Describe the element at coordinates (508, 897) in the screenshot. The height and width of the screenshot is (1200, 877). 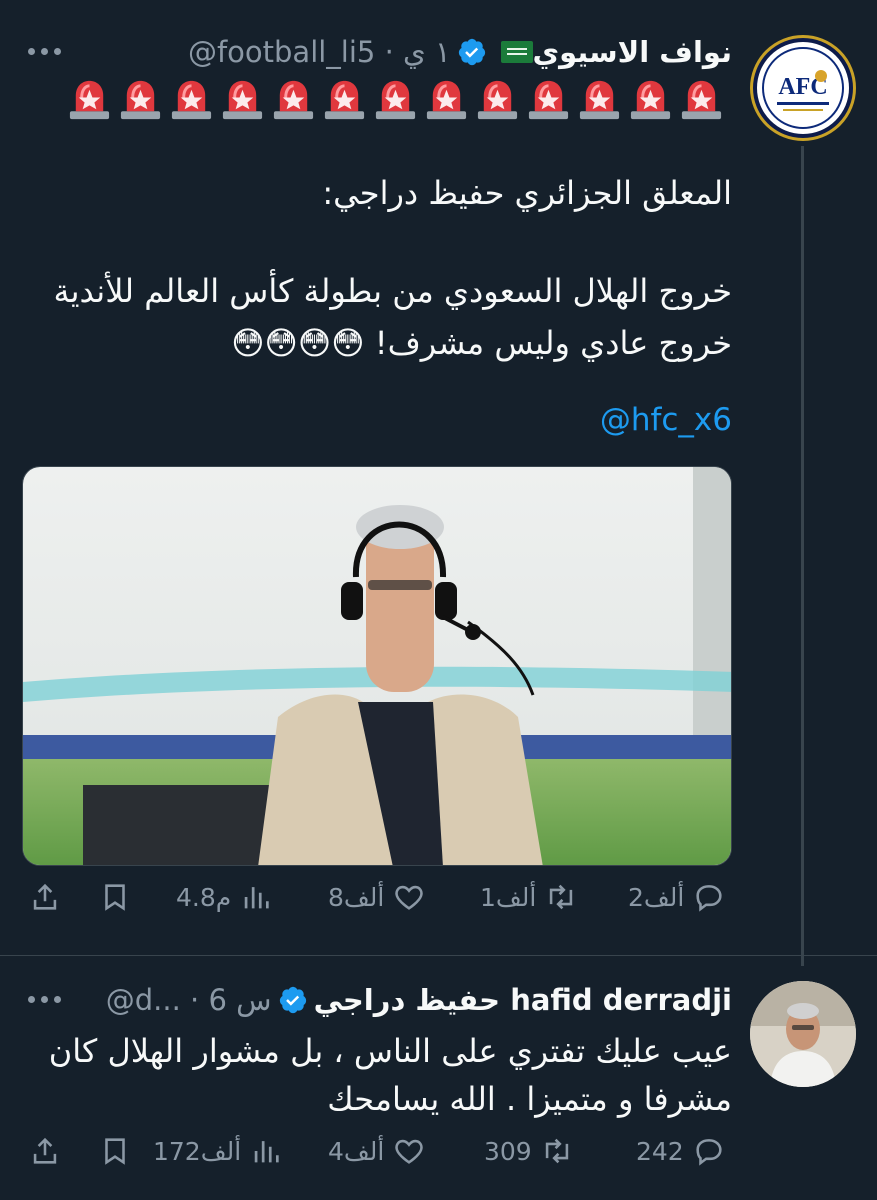
I see `retweet-count: 1ألف` at that location.